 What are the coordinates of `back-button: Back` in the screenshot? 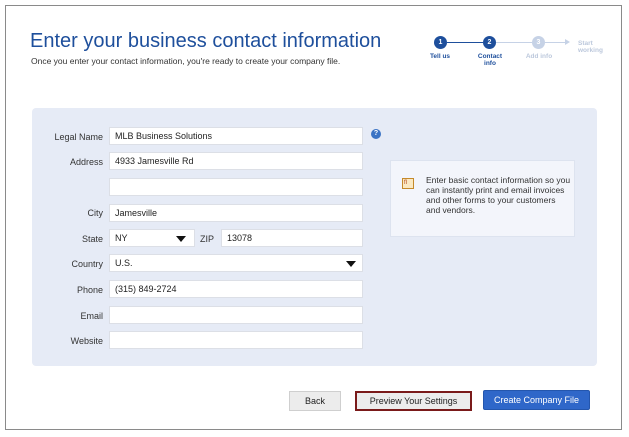 It's located at (315, 401).